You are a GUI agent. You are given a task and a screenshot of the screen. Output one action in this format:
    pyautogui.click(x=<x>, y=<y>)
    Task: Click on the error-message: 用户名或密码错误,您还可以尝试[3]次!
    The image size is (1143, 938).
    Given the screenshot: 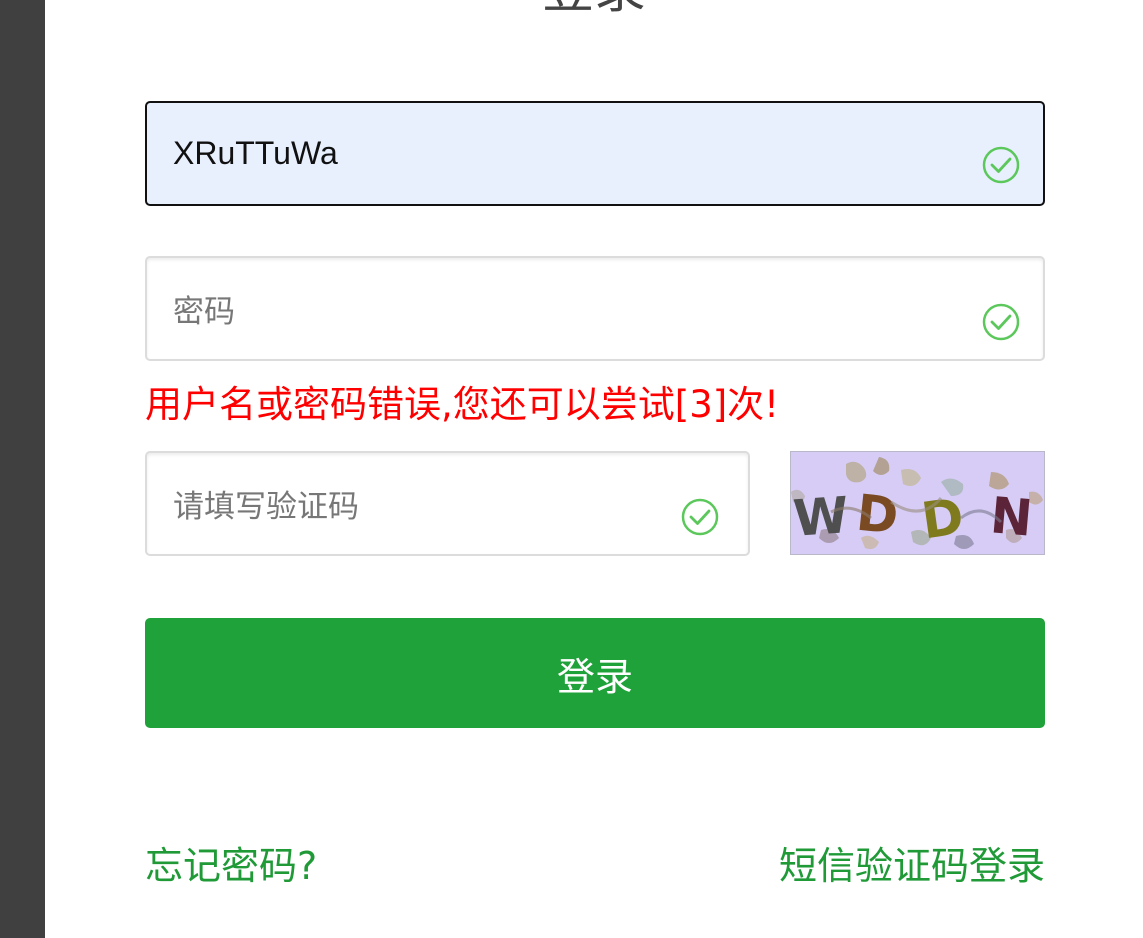 What is the action you would take?
    pyautogui.click(x=462, y=404)
    